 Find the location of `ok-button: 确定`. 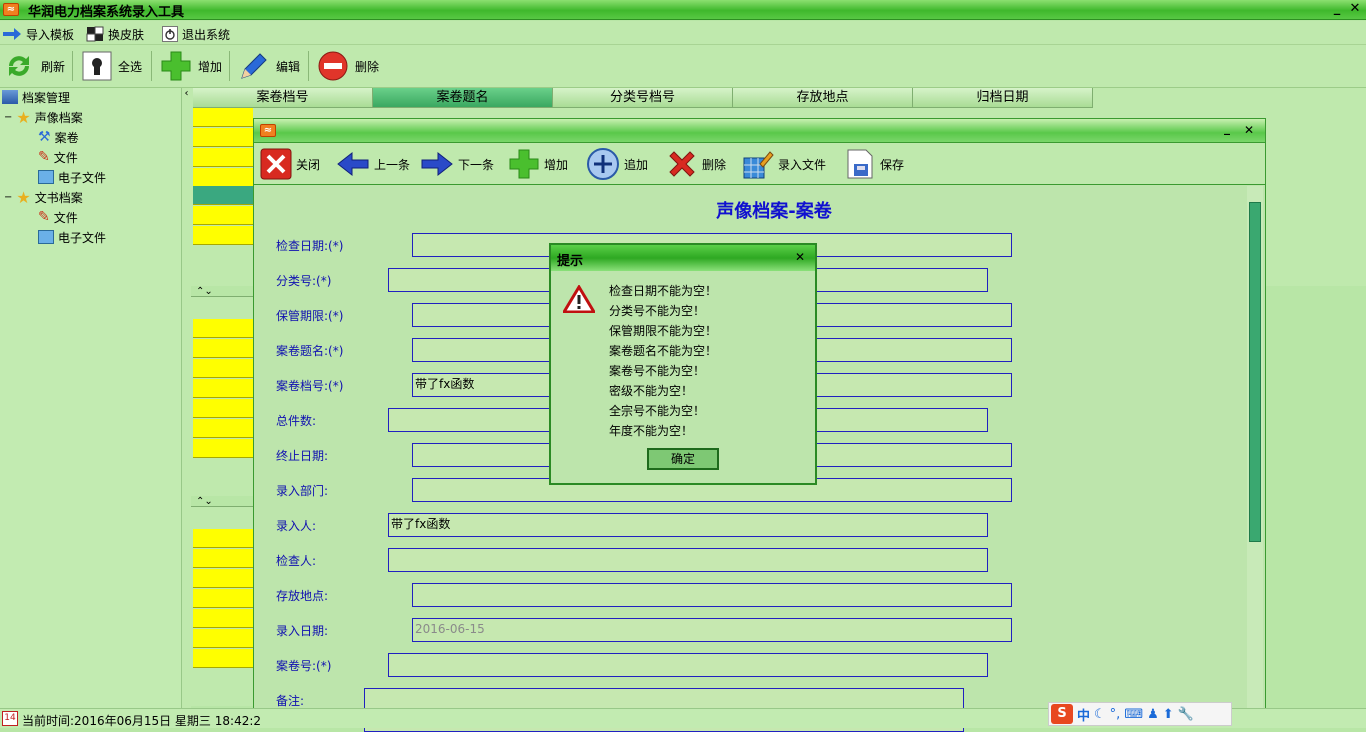

ok-button: 确定 is located at coordinates (683, 459).